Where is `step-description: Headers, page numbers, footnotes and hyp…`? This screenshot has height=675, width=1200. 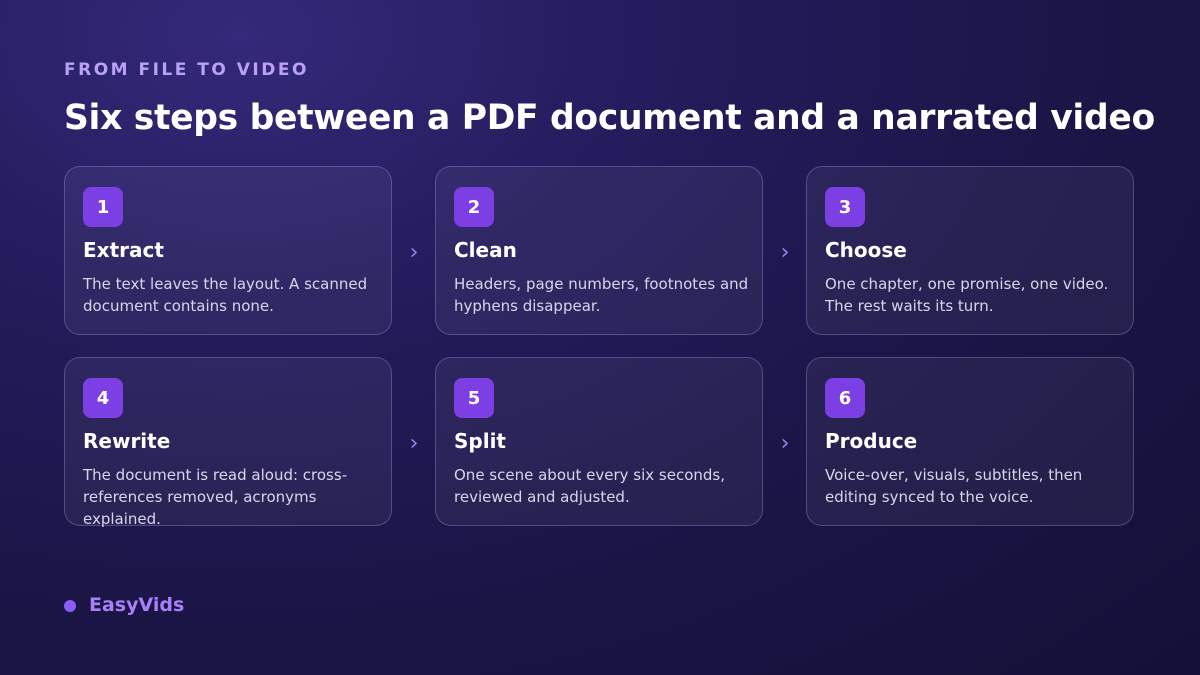 step-description: Headers, page numbers, footnotes and hyp… is located at coordinates (601, 295).